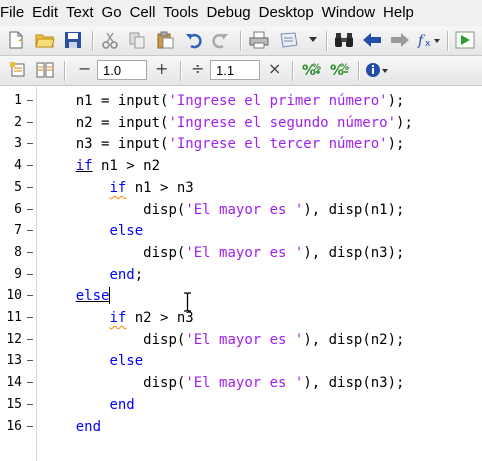 The height and width of the screenshot is (461, 482). Describe the element at coordinates (16, 40) in the screenshot. I see `new-file-icon` at that location.